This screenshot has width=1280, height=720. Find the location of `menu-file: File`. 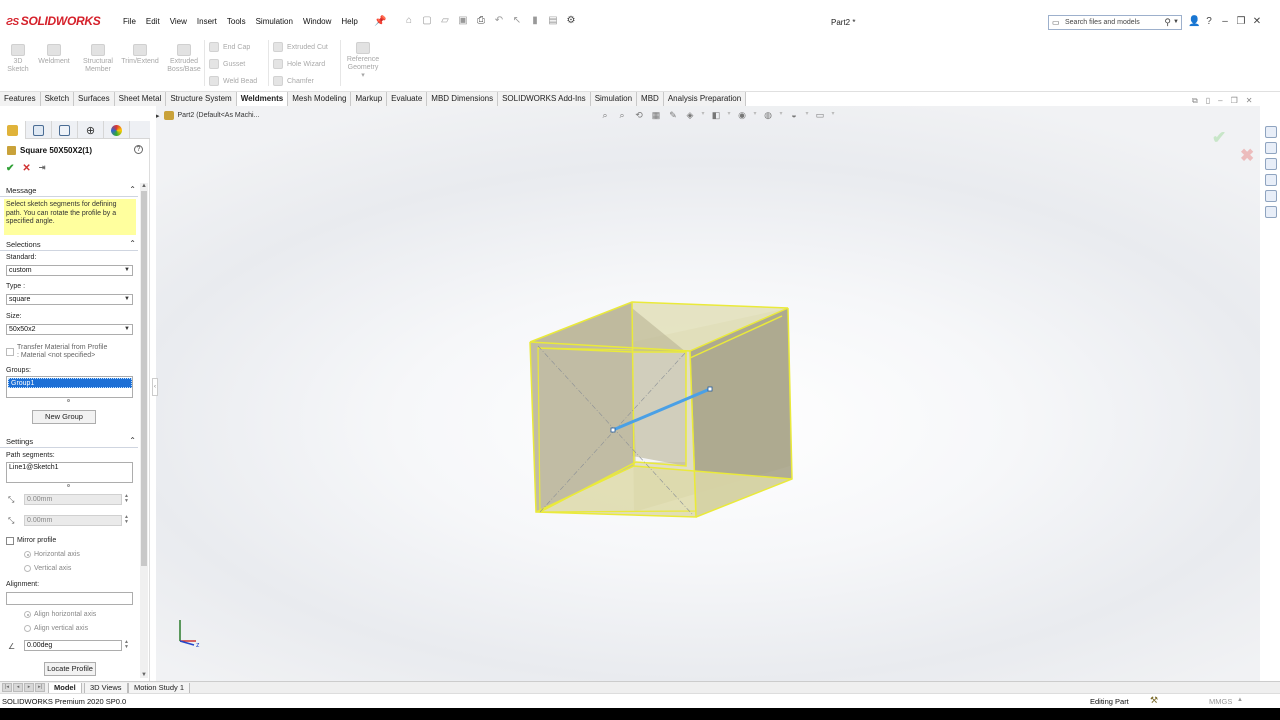

menu-file: File is located at coordinates (129, 21).